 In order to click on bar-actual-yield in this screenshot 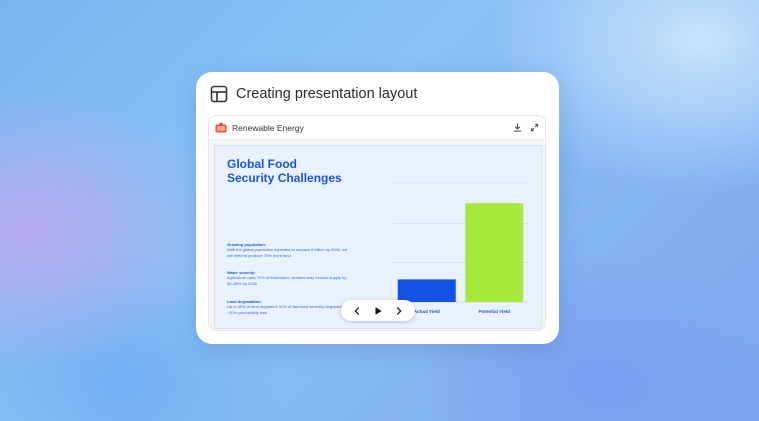, I will do `click(426, 290)`.